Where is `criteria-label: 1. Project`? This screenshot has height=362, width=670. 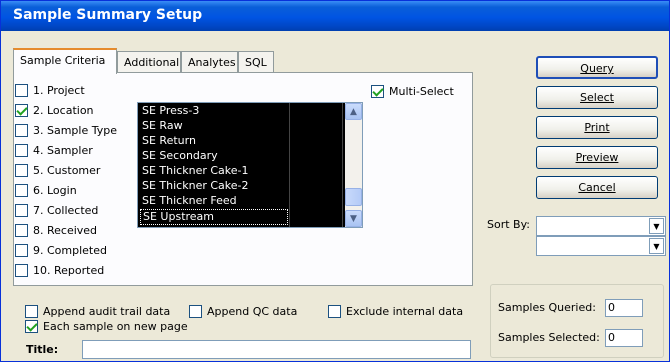 criteria-label: 1. Project is located at coordinates (59, 90).